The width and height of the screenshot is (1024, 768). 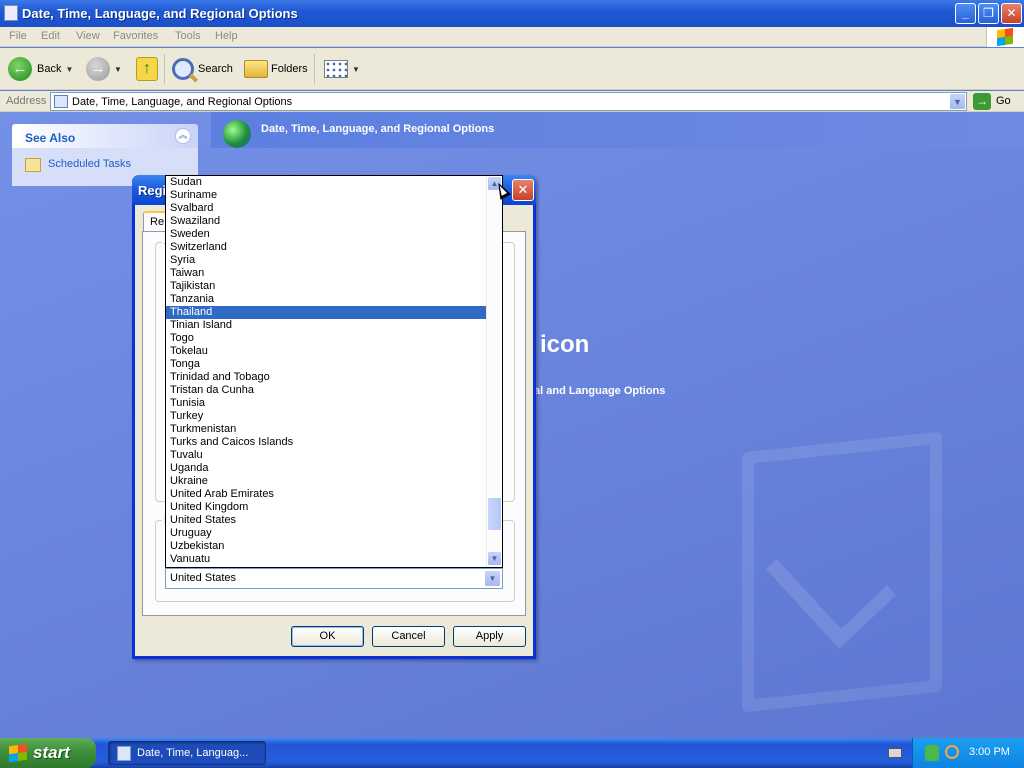 What do you see at coordinates (226, 36) in the screenshot?
I see `menu-help: Help` at bounding box center [226, 36].